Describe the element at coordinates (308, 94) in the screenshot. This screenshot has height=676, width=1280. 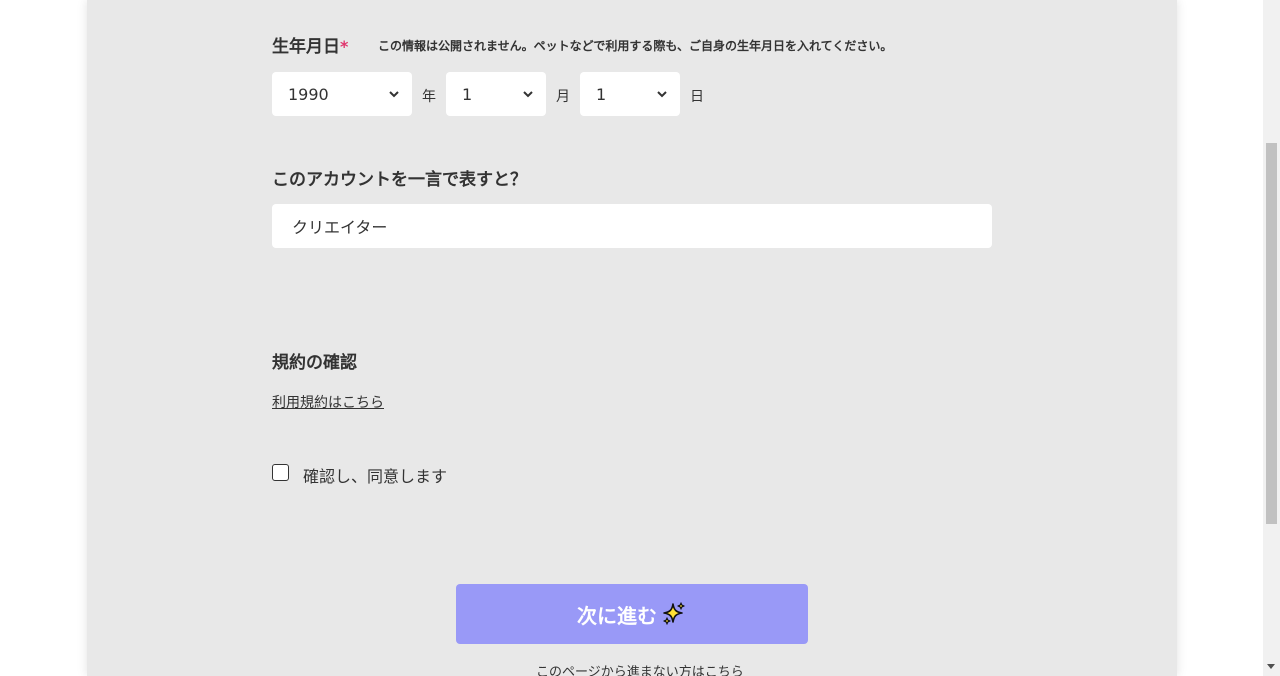
I see `year-select-value: 1990` at that location.